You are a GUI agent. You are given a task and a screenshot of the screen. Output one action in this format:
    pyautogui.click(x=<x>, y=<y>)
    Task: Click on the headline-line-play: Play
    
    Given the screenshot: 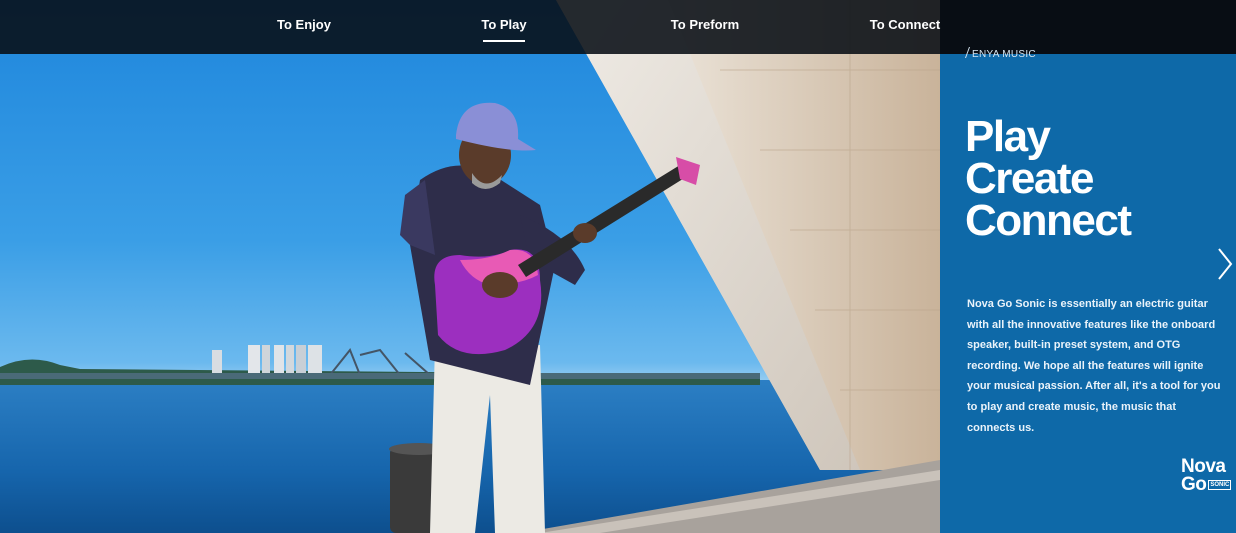 What is the action you would take?
    pyautogui.click(x=1008, y=136)
    